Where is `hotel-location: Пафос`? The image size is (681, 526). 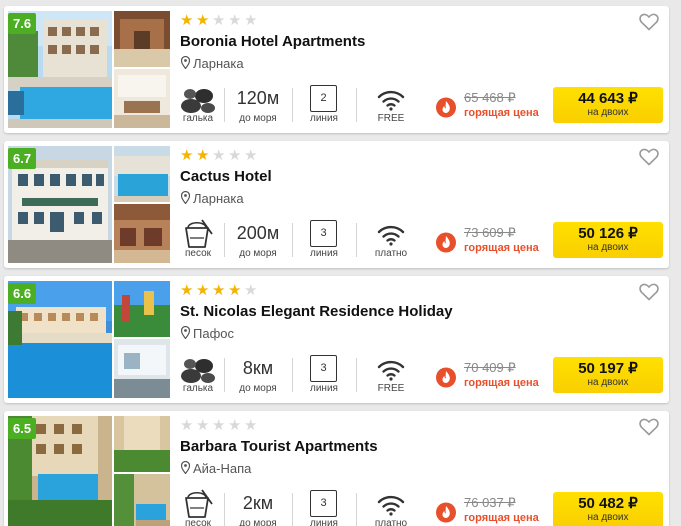 hotel-location: Пафос is located at coordinates (207, 333).